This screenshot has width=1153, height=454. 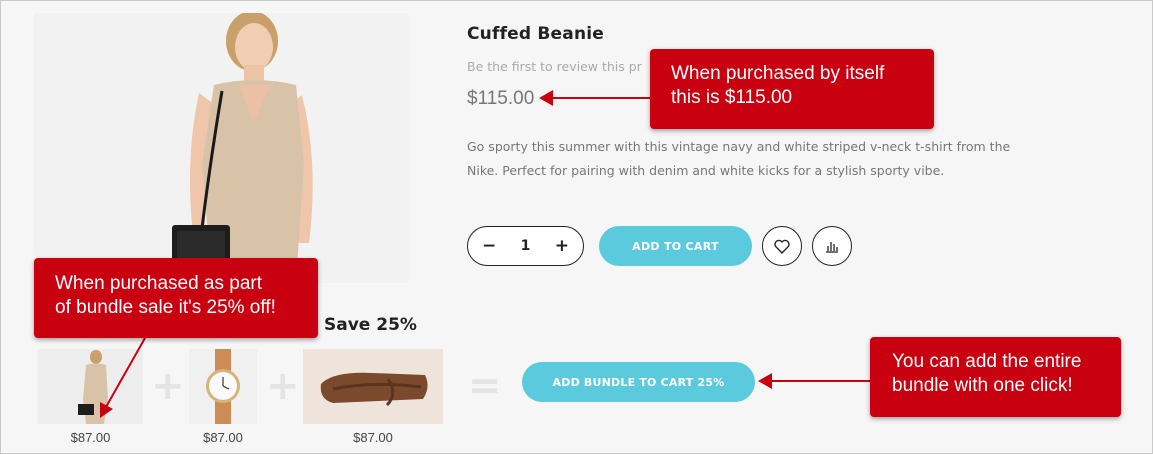 I want to click on product-title: Cuffed Beanie, so click(x=536, y=34).